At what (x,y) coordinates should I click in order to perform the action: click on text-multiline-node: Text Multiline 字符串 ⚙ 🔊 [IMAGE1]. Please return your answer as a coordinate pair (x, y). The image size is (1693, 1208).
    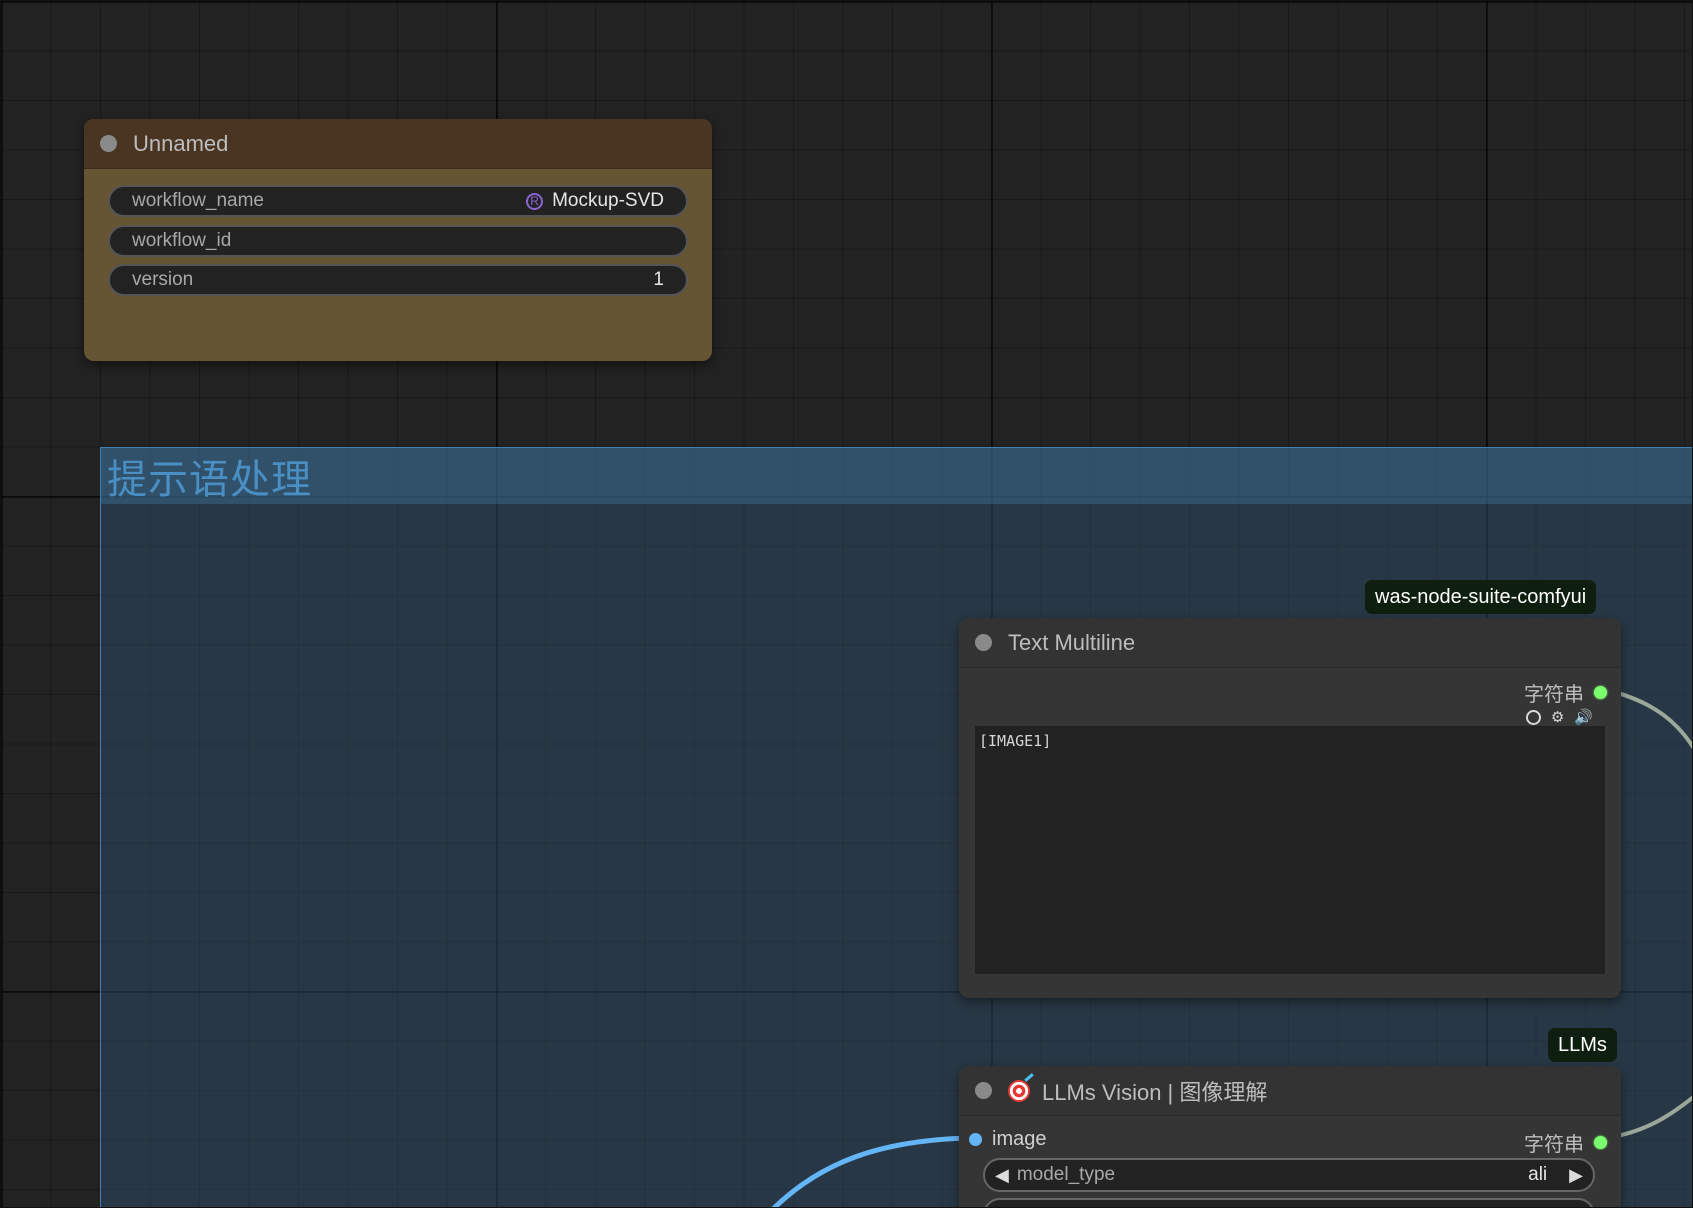
    Looking at the image, I should click on (1290, 808).